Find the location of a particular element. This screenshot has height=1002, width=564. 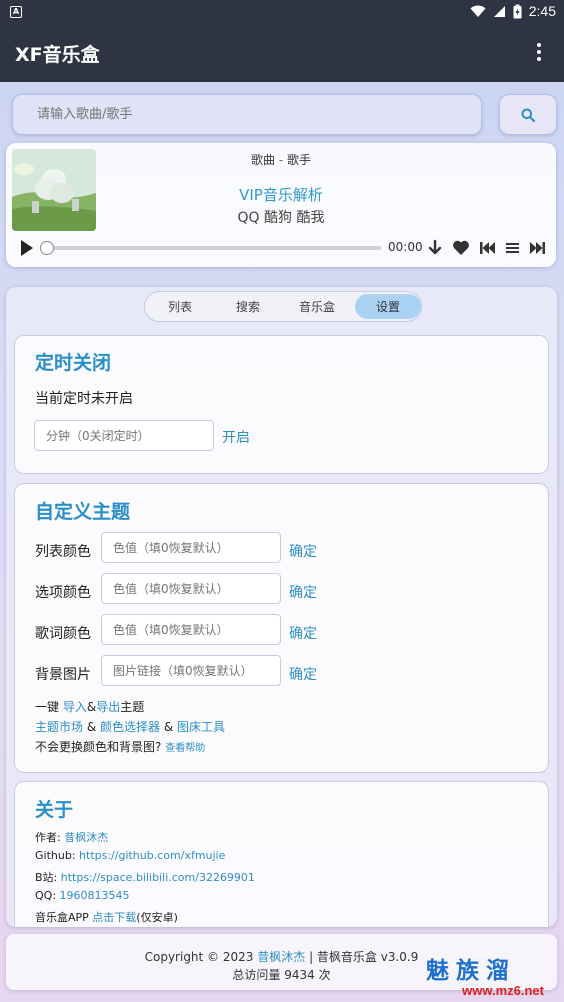

image-host-link: 图床工具 is located at coordinates (201, 727).